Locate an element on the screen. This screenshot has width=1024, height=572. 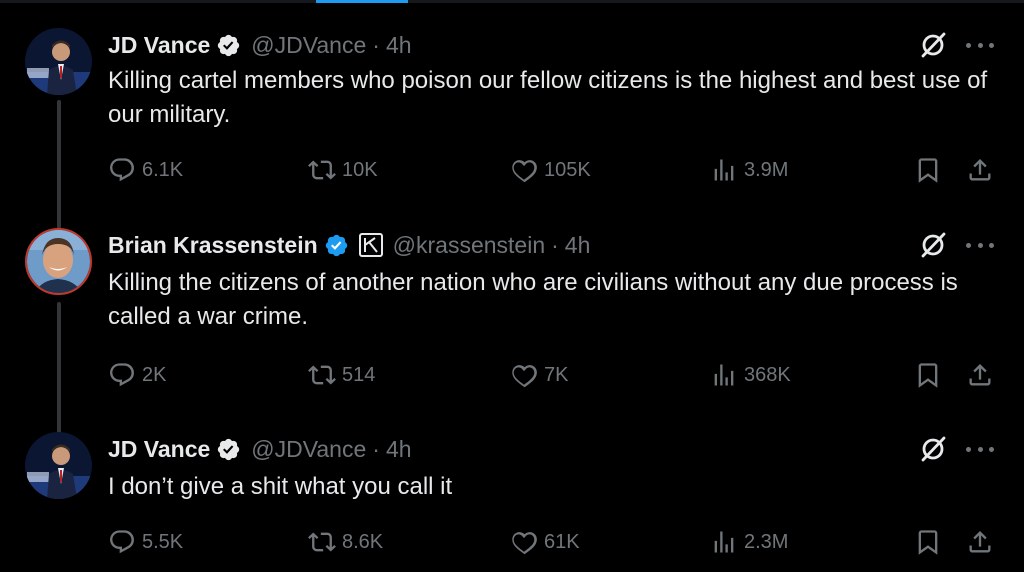
action-bar: 2K 514 7K 368K is located at coordinates (558, 375).